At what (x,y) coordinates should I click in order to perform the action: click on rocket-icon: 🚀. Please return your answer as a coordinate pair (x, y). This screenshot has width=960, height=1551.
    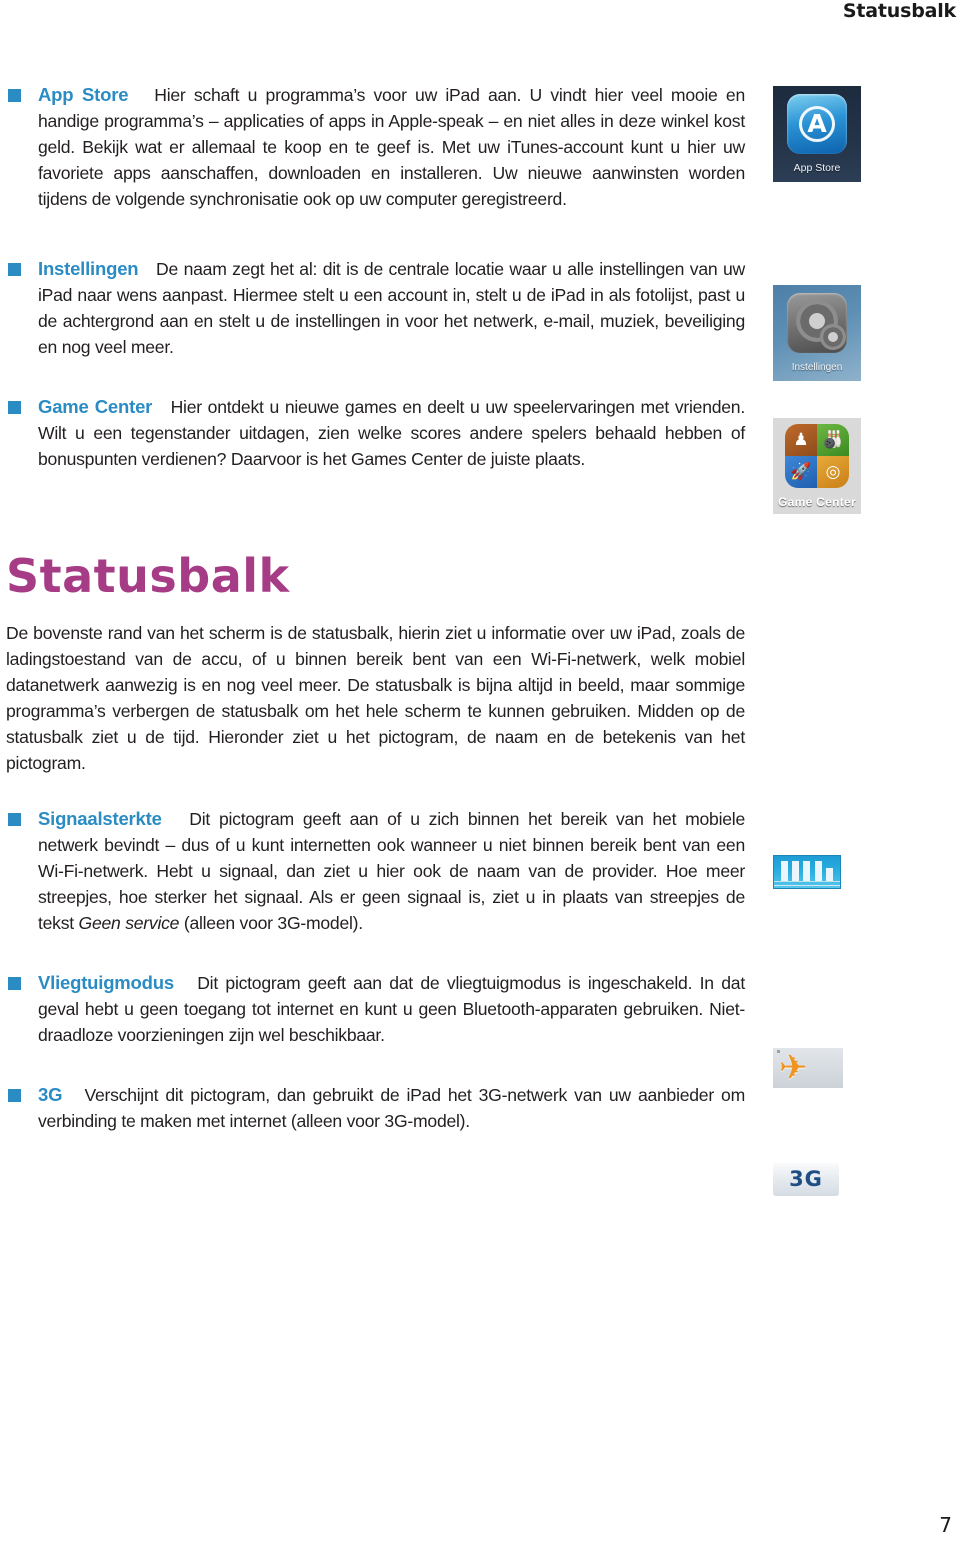
    Looking at the image, I should click on (801, 472).